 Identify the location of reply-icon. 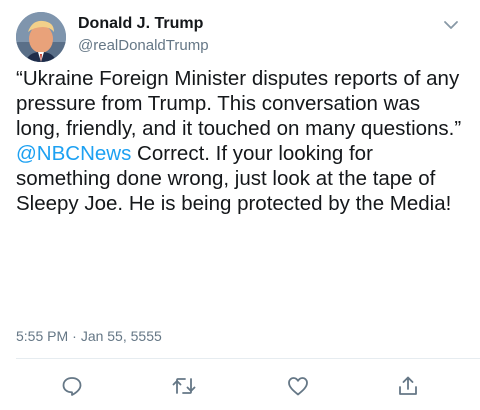
(72, 386).